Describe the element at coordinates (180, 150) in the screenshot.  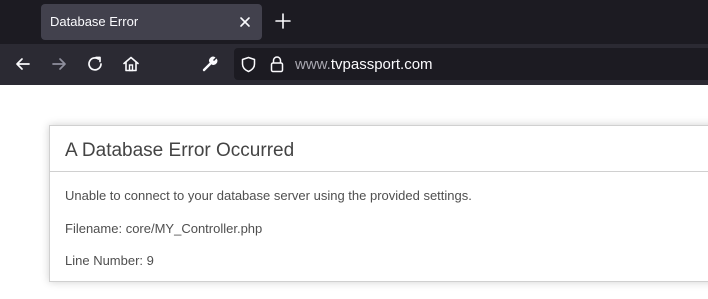
I see `error-heading: A Database Error Occurred` at that location.